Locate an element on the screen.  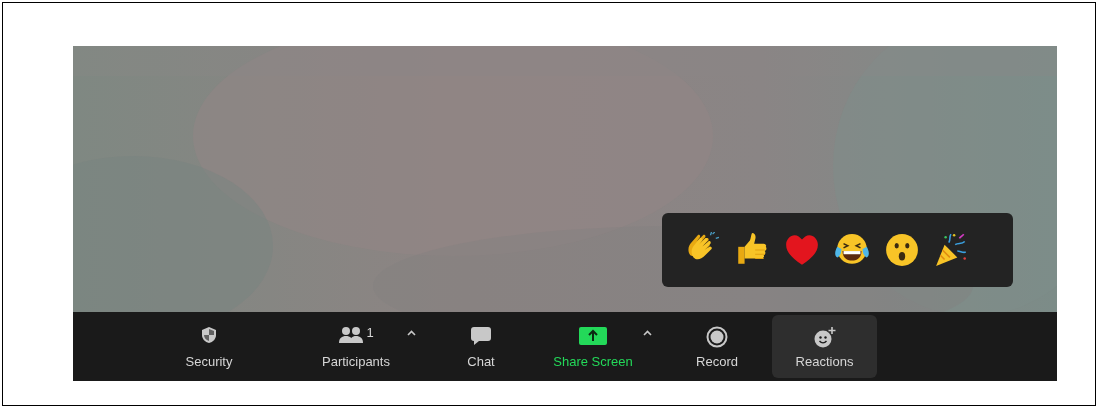
shield-icon is located at coordinates (209, 334).